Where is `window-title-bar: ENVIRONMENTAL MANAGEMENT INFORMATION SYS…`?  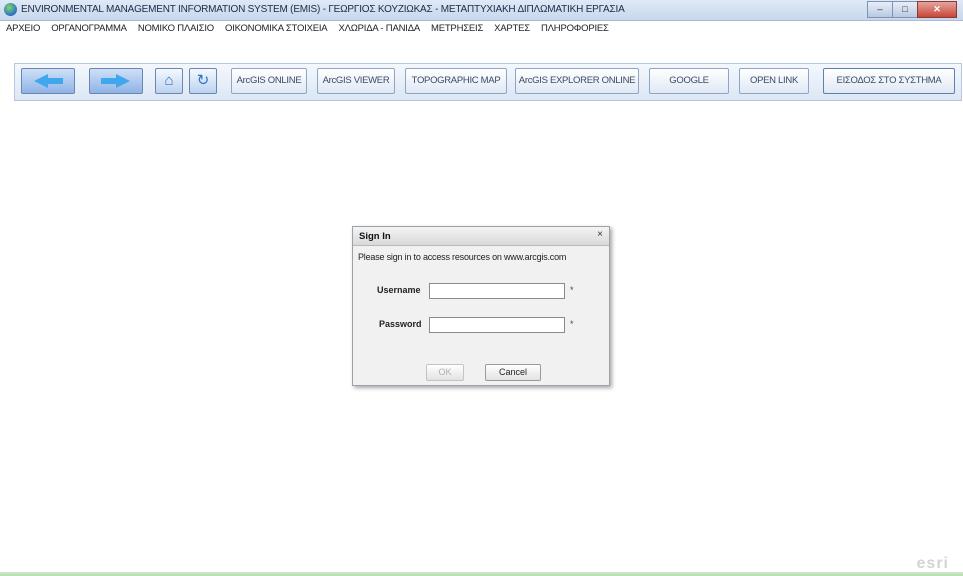 window-title-bar: ENVIRONMENTAL MANAGEMENT INFORMATION SYS… is located at coordinates (481, 10).